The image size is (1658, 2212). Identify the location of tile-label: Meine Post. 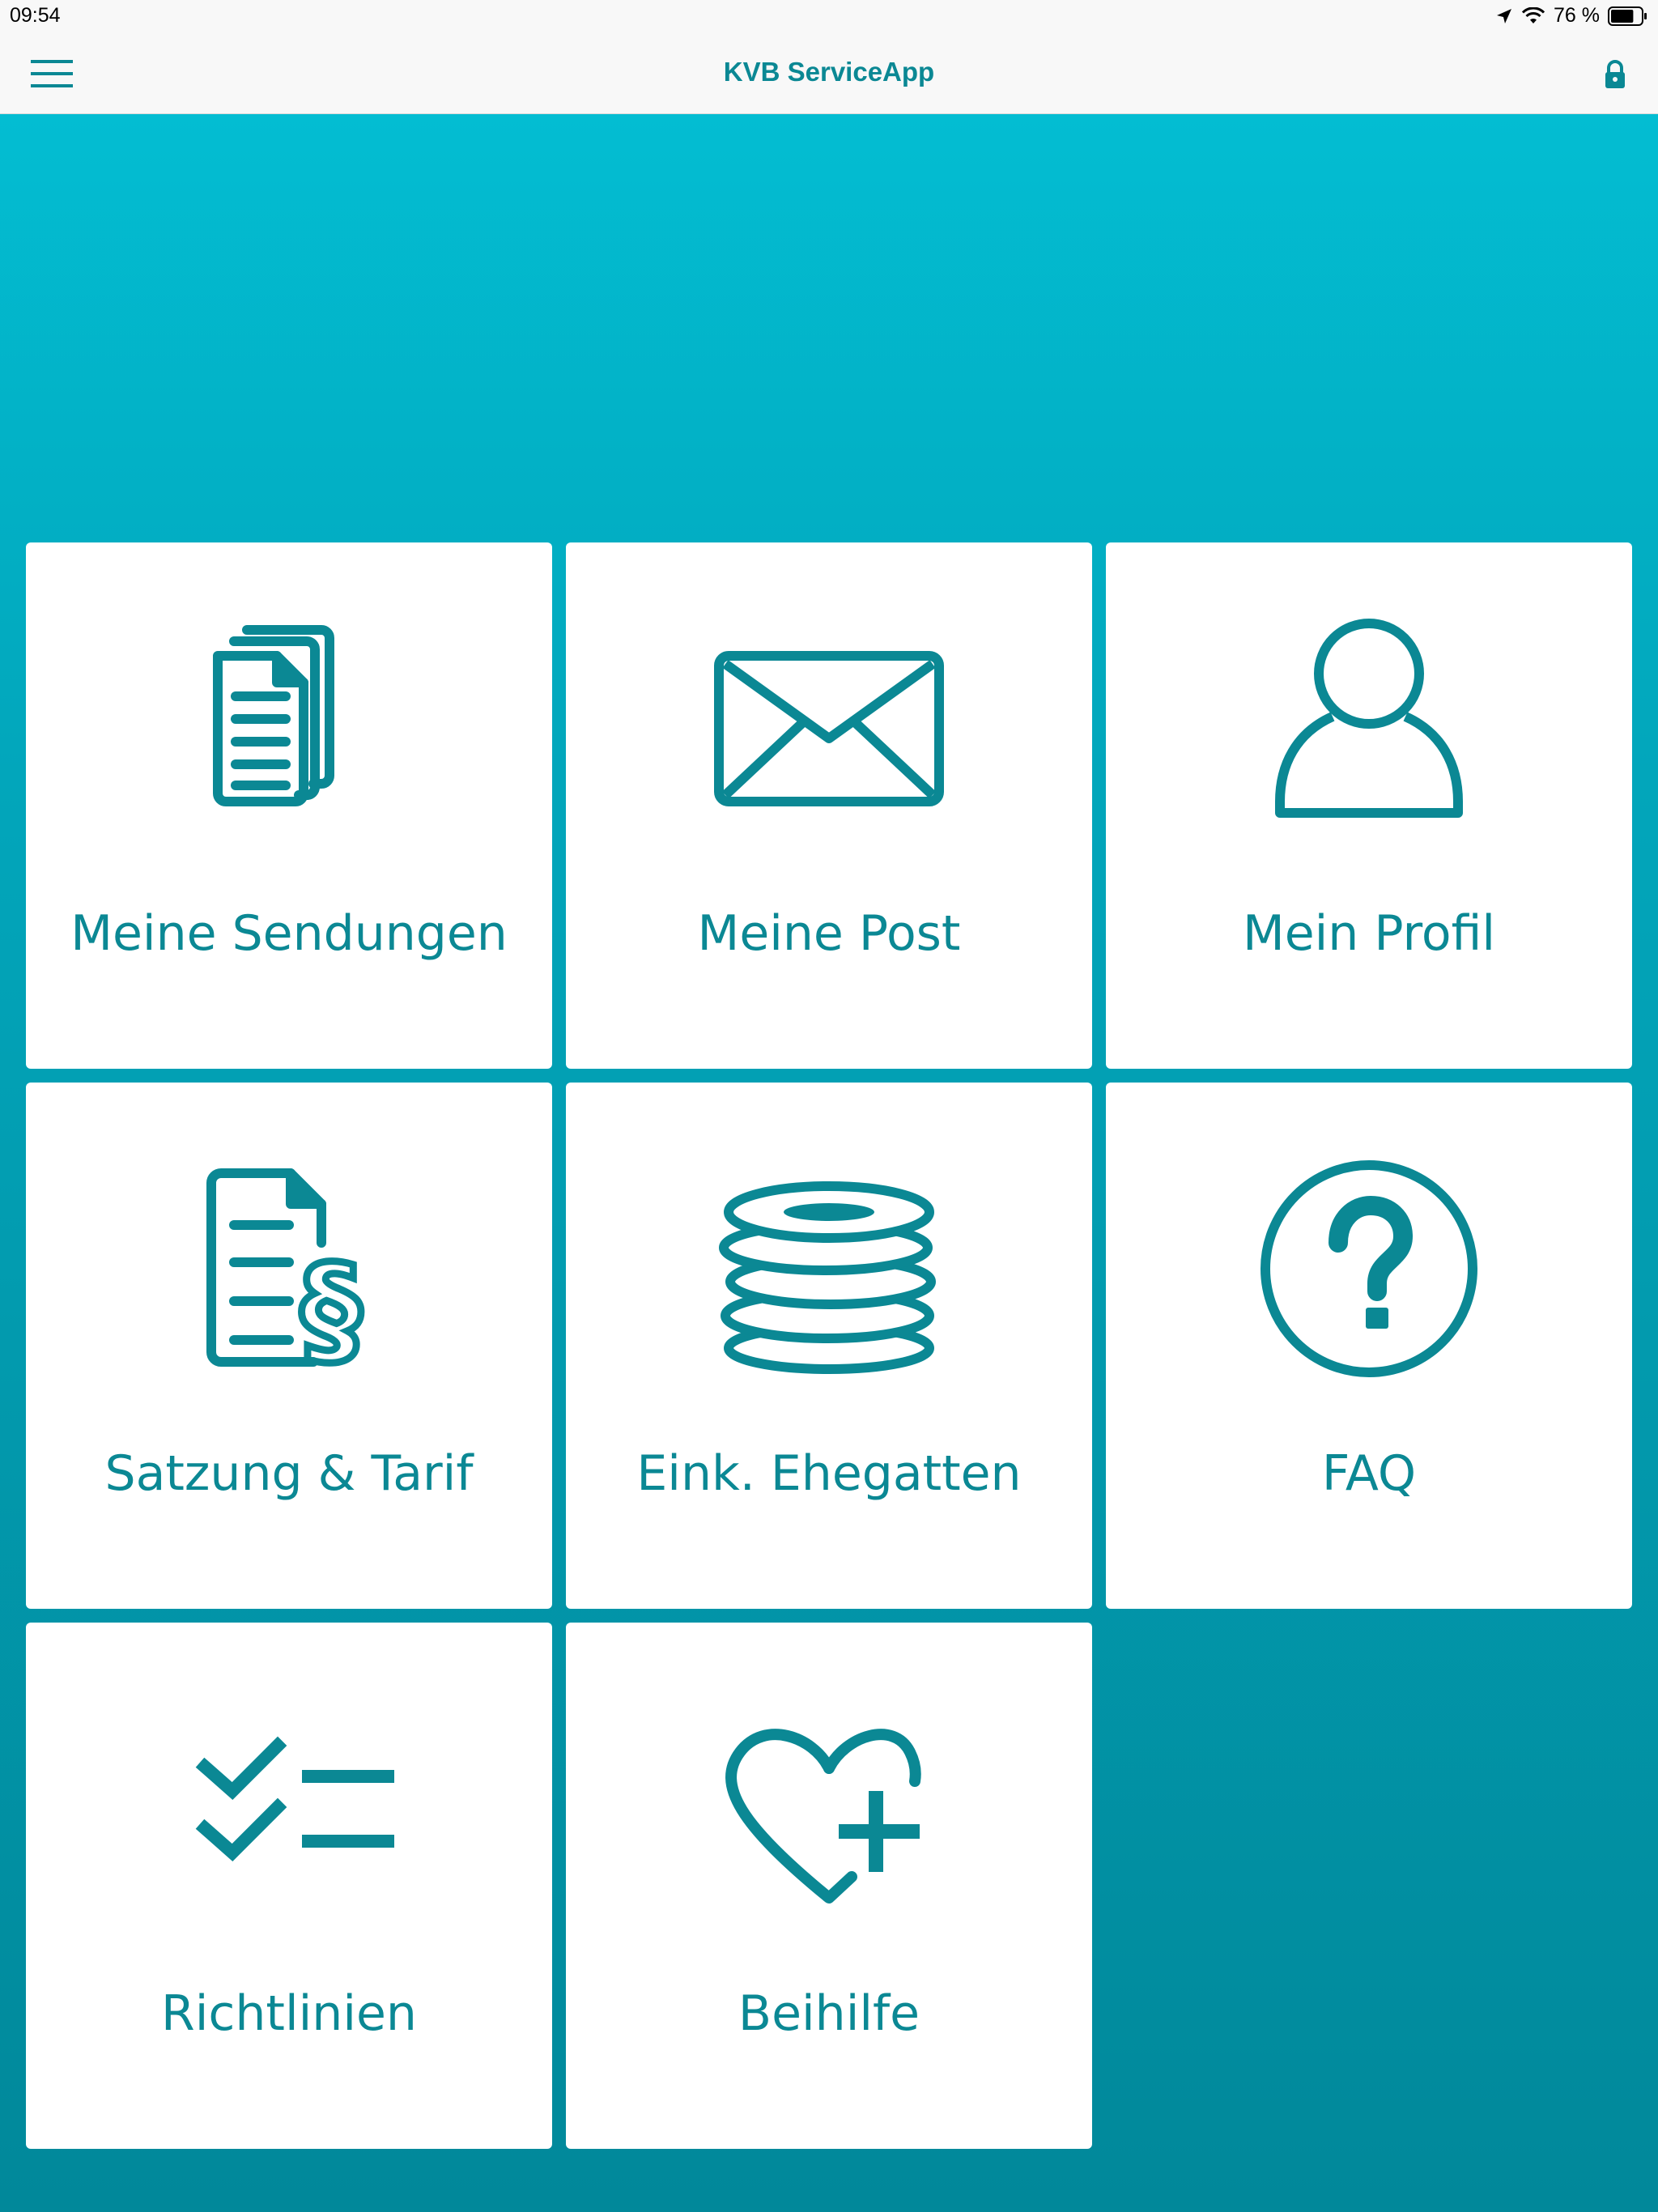
(829, 934).